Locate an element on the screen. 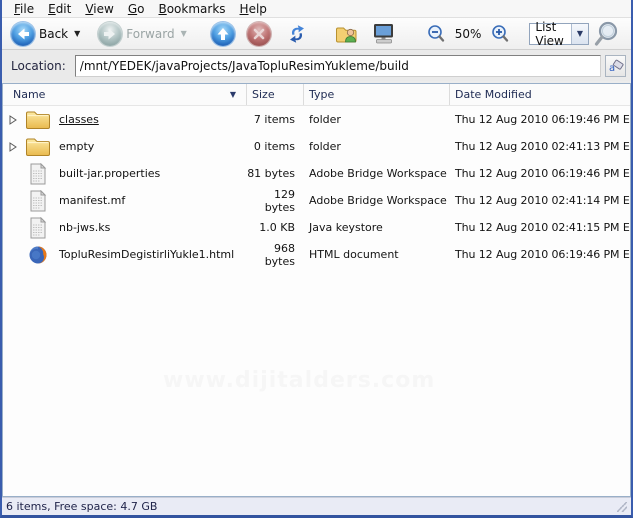 This screenshot has height=518, width=633. clear-location-icon: a is located at coordinates (616, 66).